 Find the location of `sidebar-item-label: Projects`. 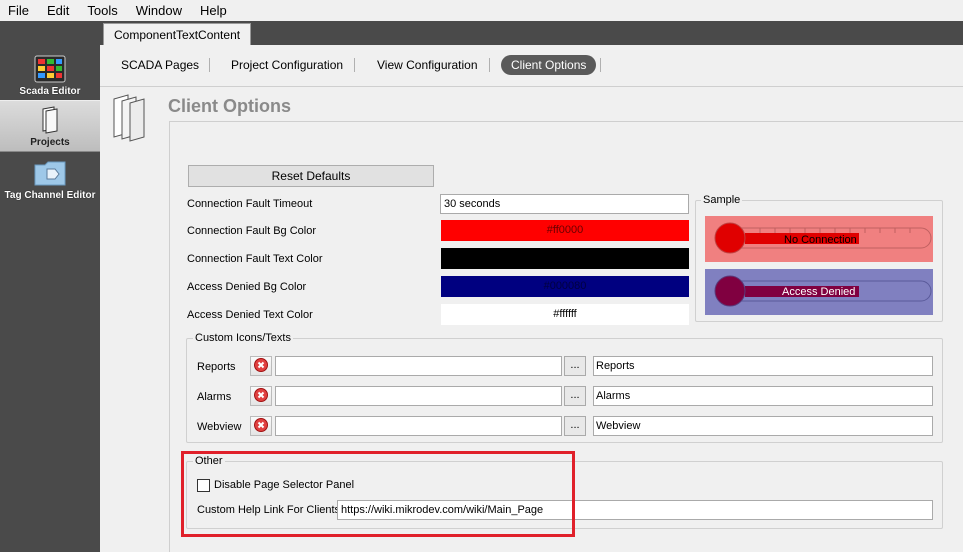

sidebar-item-label: Projects is located at coordinates (50, 142).